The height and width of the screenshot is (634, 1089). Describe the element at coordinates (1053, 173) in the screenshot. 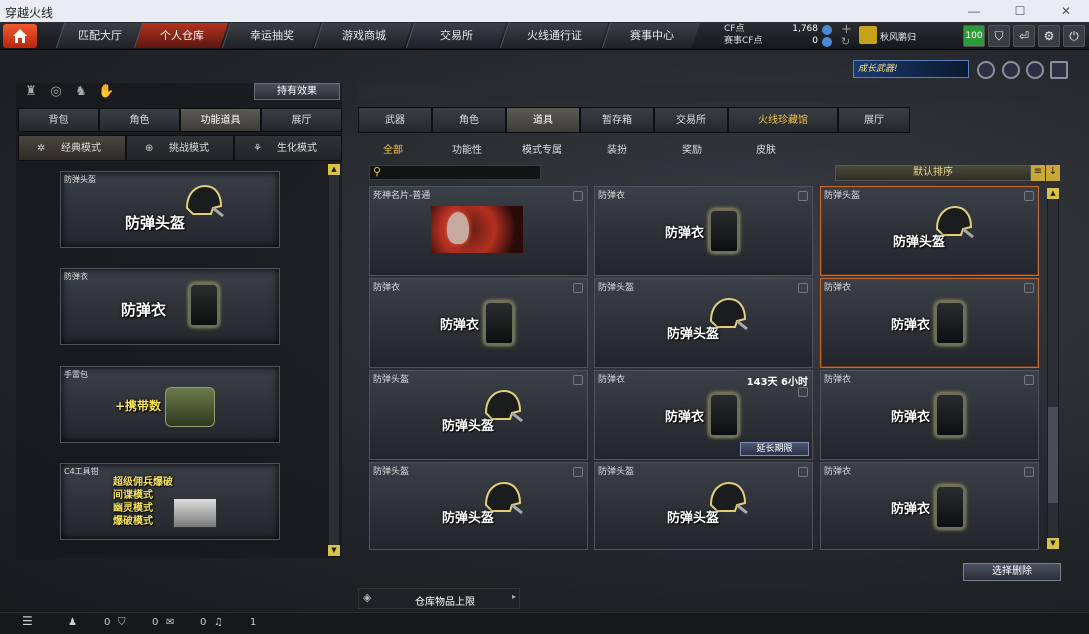

I see `sort-direction-icon: ↓` at that location.